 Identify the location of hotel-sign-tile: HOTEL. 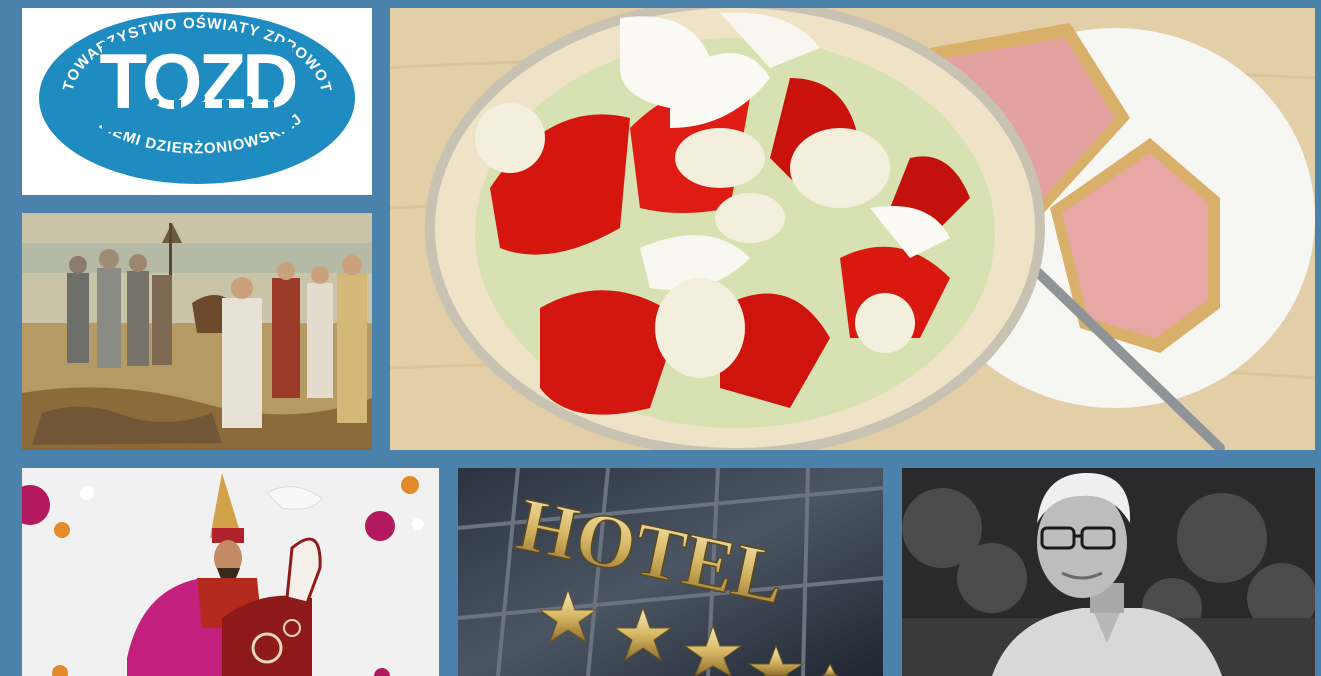
(670, 572).